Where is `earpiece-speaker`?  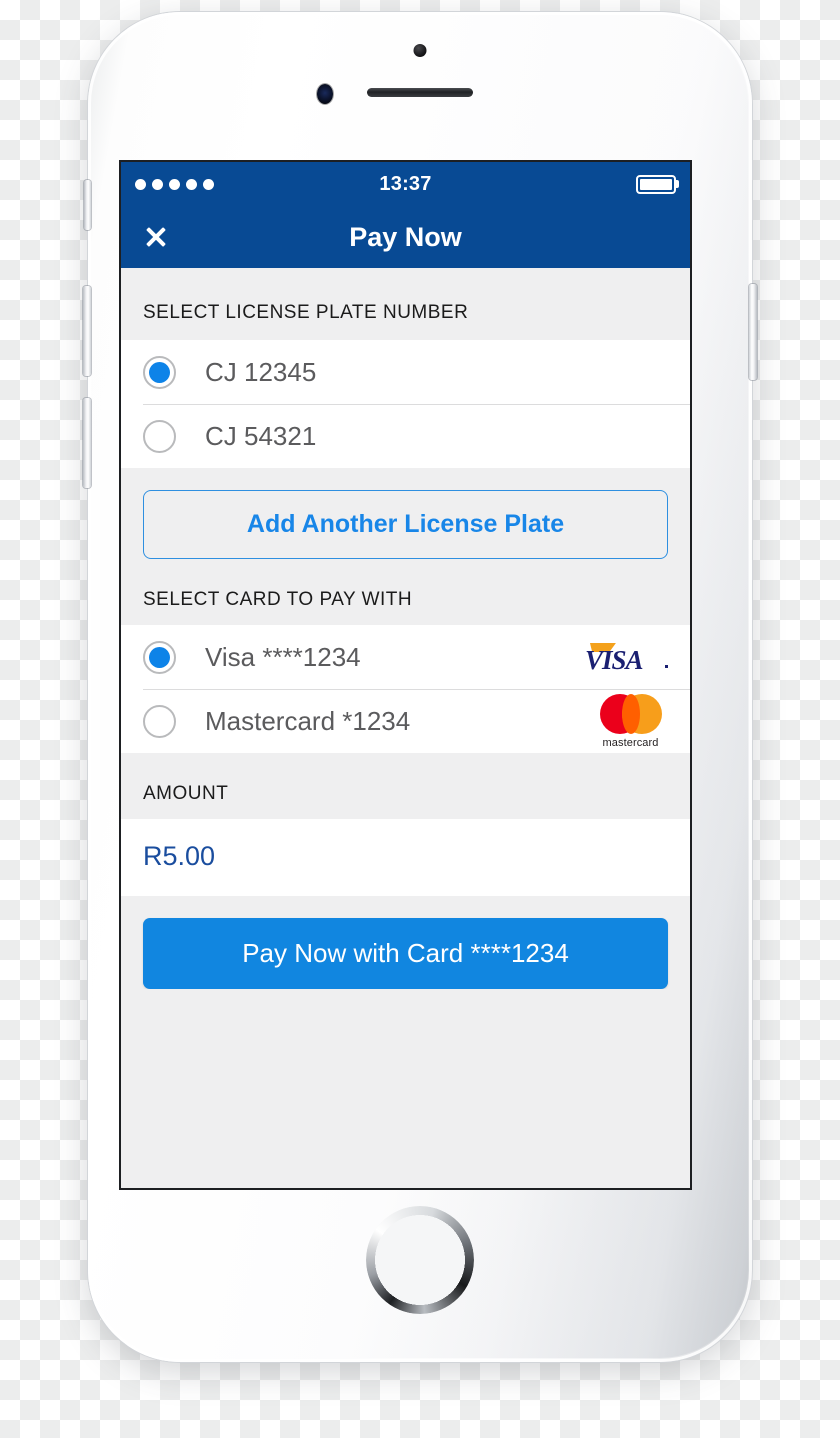
earpiece-speaker is located at coordinates (420, 92).